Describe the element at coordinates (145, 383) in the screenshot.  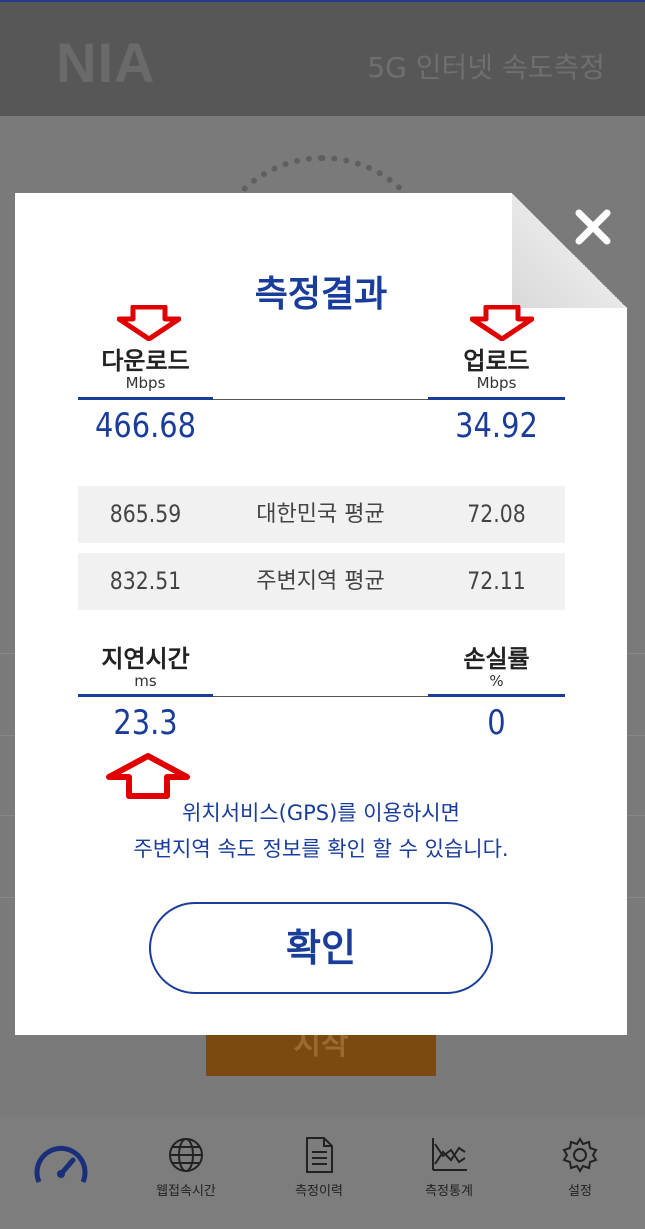
I see `download-unit: Mbps` at that location.